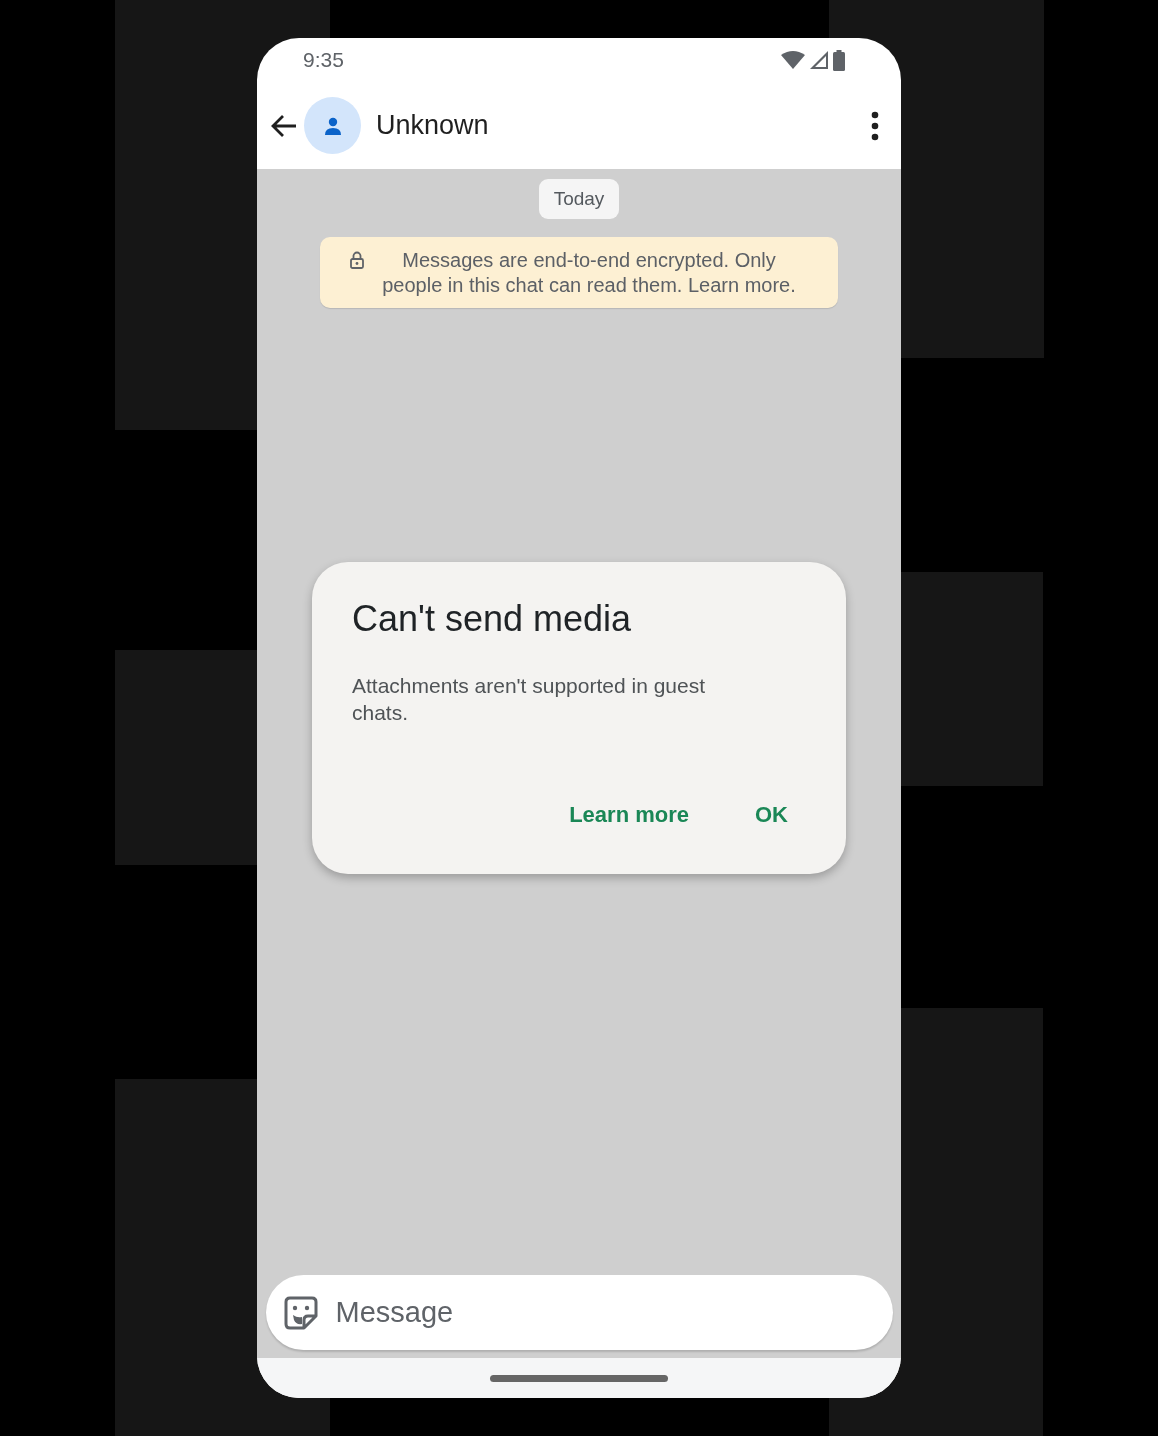 The width and height of the screenshot is (1158, 1436). What do you see at coordinates (300, 1312) in the screenshot?
I see `sticker-icon` at bounding box center [300, 1312].